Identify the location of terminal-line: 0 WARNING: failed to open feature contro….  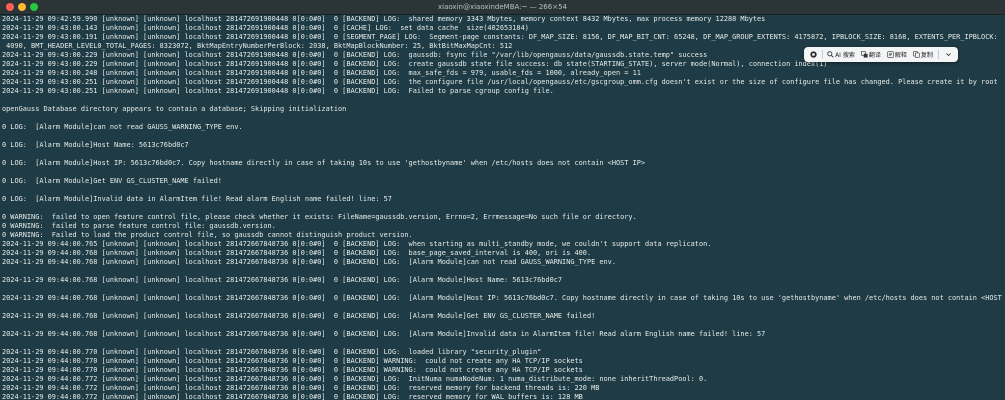
(319, 217).